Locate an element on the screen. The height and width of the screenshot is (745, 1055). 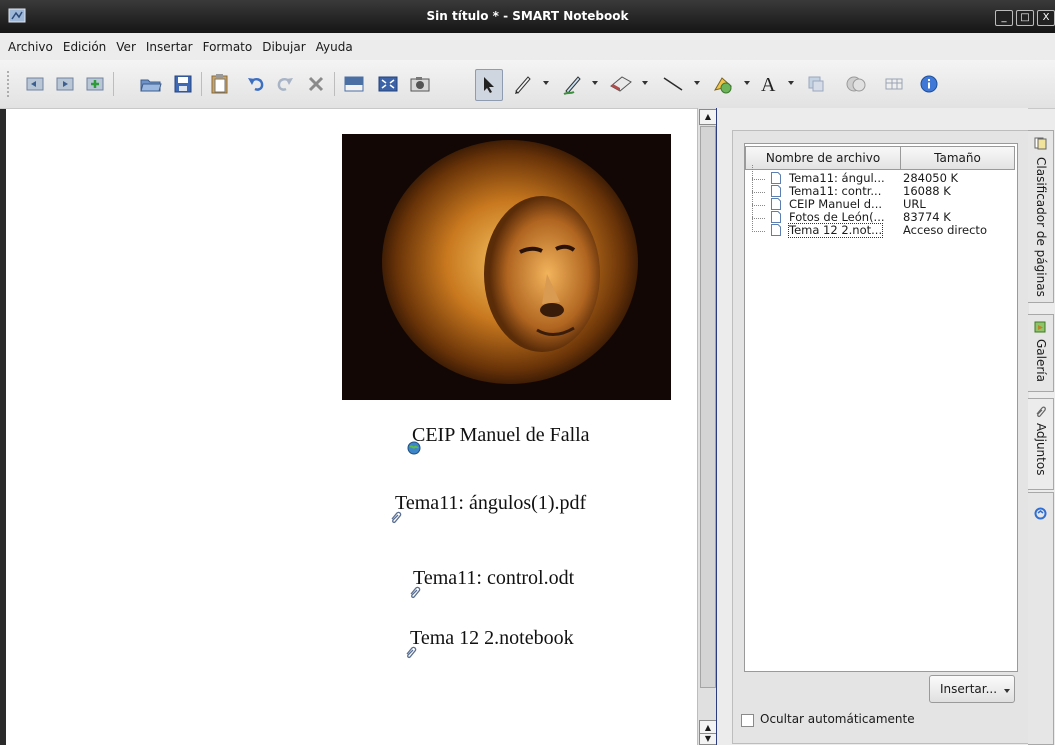
window-title: Sin título * - SMART Notebook is located at coordinates (527, 16).